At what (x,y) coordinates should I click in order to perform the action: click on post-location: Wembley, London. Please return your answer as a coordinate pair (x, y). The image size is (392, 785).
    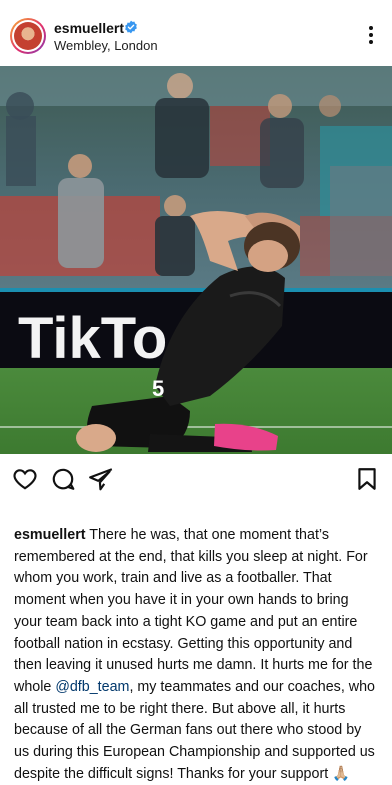
    Looking at the image, I should click on (106, 45).